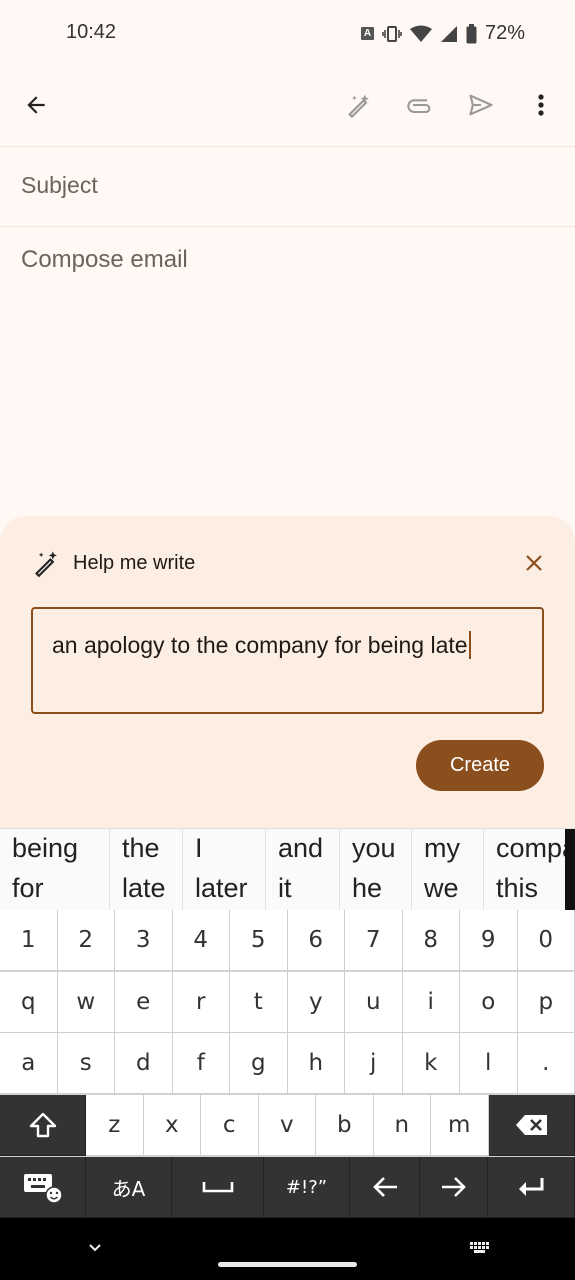 The width and height of the screenshot is (575, 1280). What do you see at coordinates (359, 105) in the screenshot?
I see `help-me-write-button` at bounding box center [359, 105].